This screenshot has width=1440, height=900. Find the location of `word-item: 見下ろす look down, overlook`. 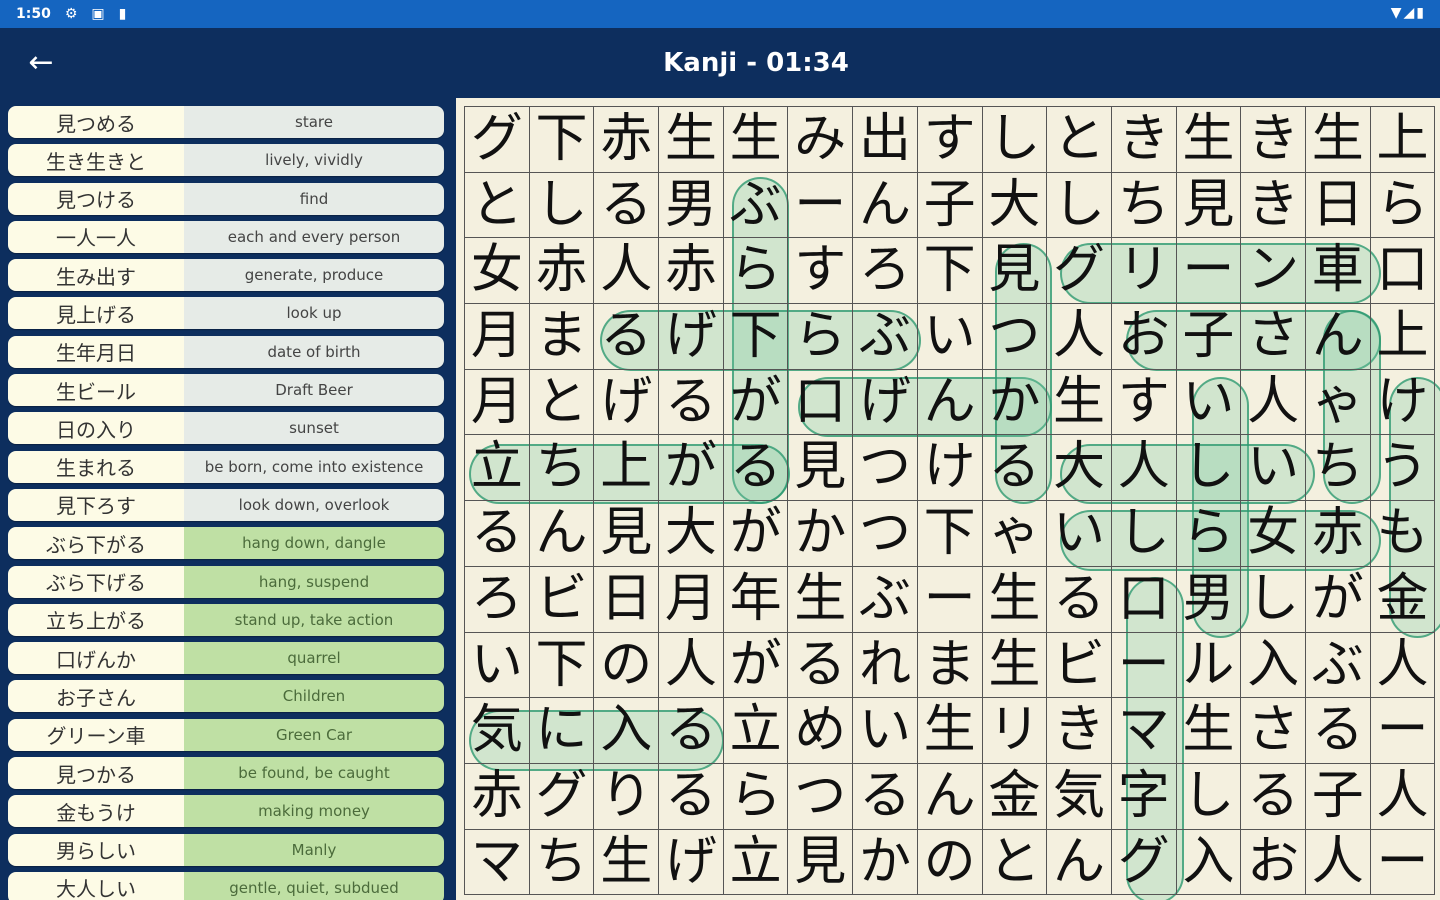

word-item: 見下ろす look down, overlook is located at coordinates (226, 504).